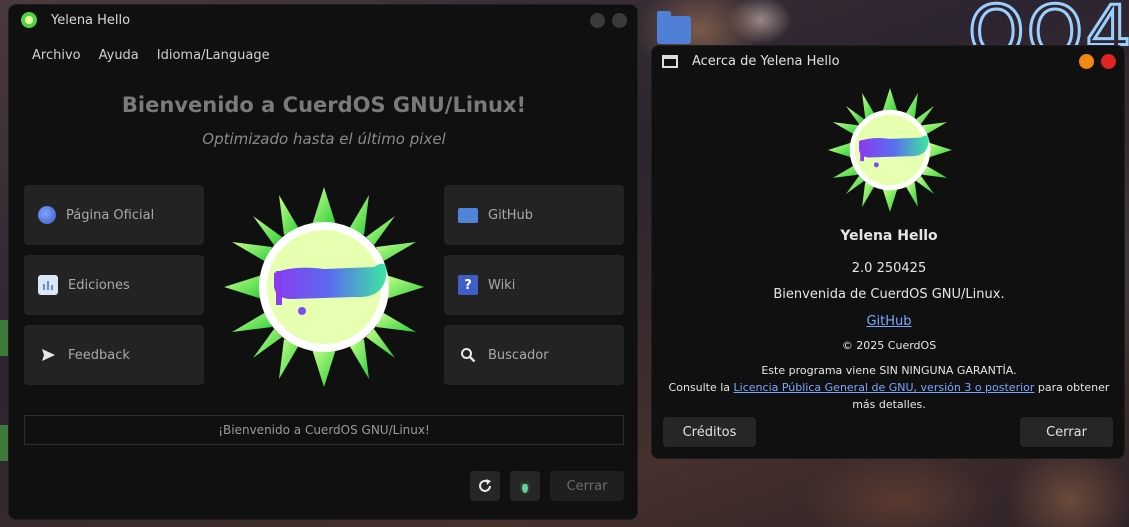 The width and height of the screenshot is (1129, 527). I want to click on refresh-button, so click(485, 486).